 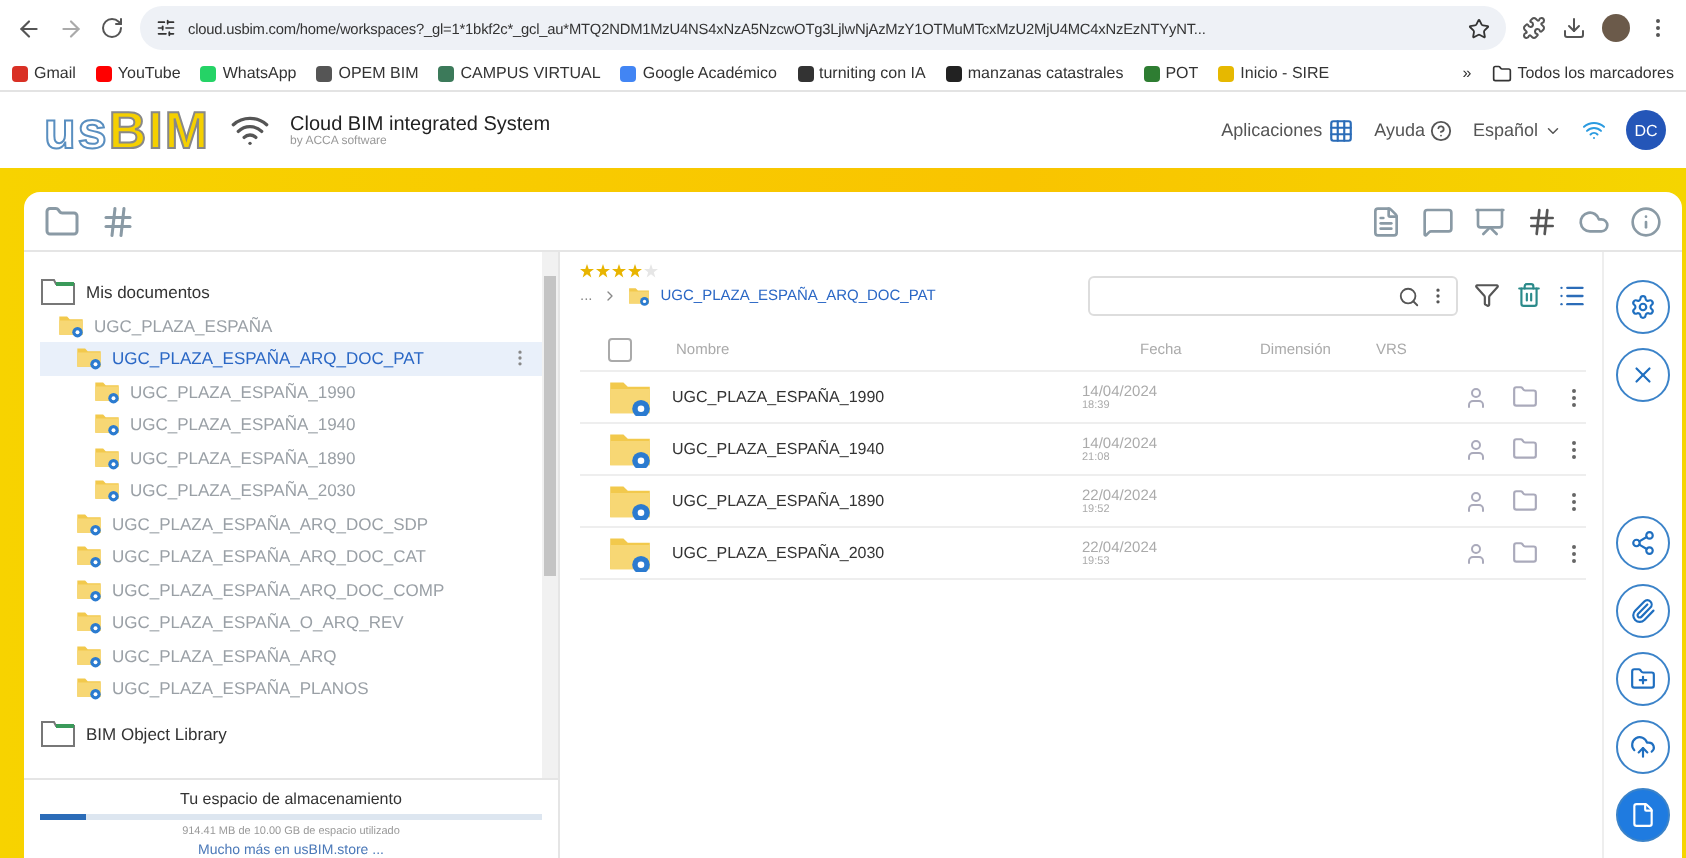 I want to click on reload-icon, so click(x=112, y=28).